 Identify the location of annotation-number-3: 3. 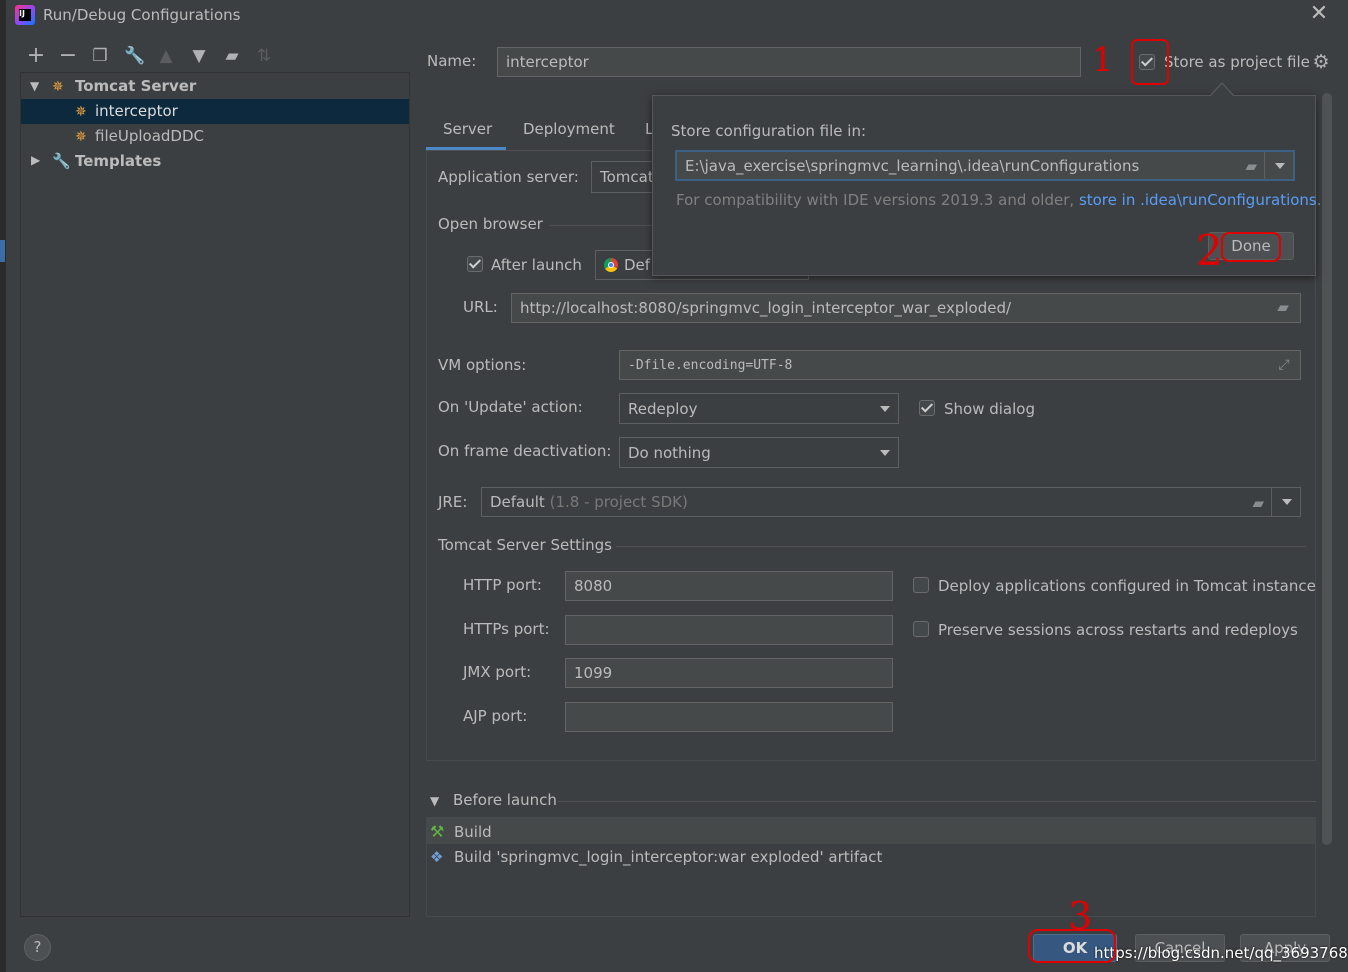
(1080, 916).